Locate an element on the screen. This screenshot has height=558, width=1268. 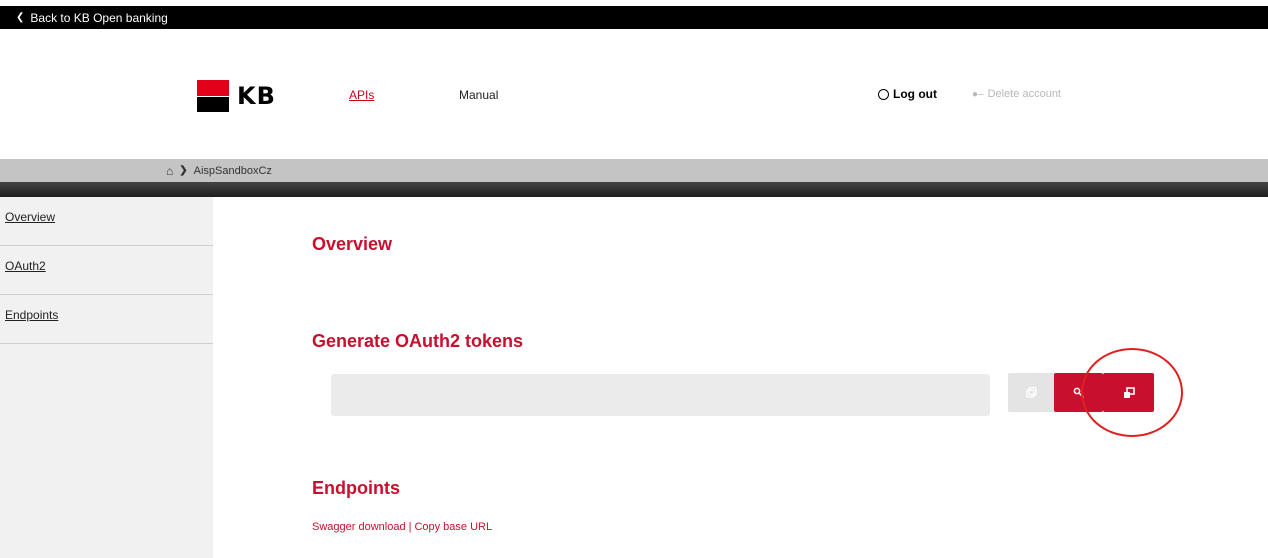
copy-base-url-link: Copy base URL is located at coordinates (453, 527).